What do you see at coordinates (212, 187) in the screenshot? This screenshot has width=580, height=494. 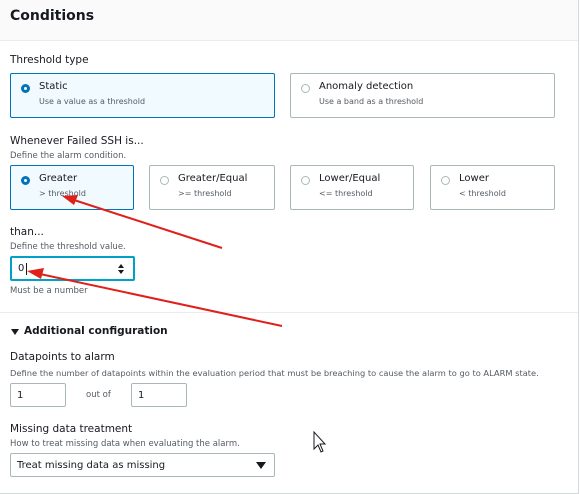 I see `condition-greater-equal-tile: Greater/Equal >= threshold` at bounding box center [212, 187].